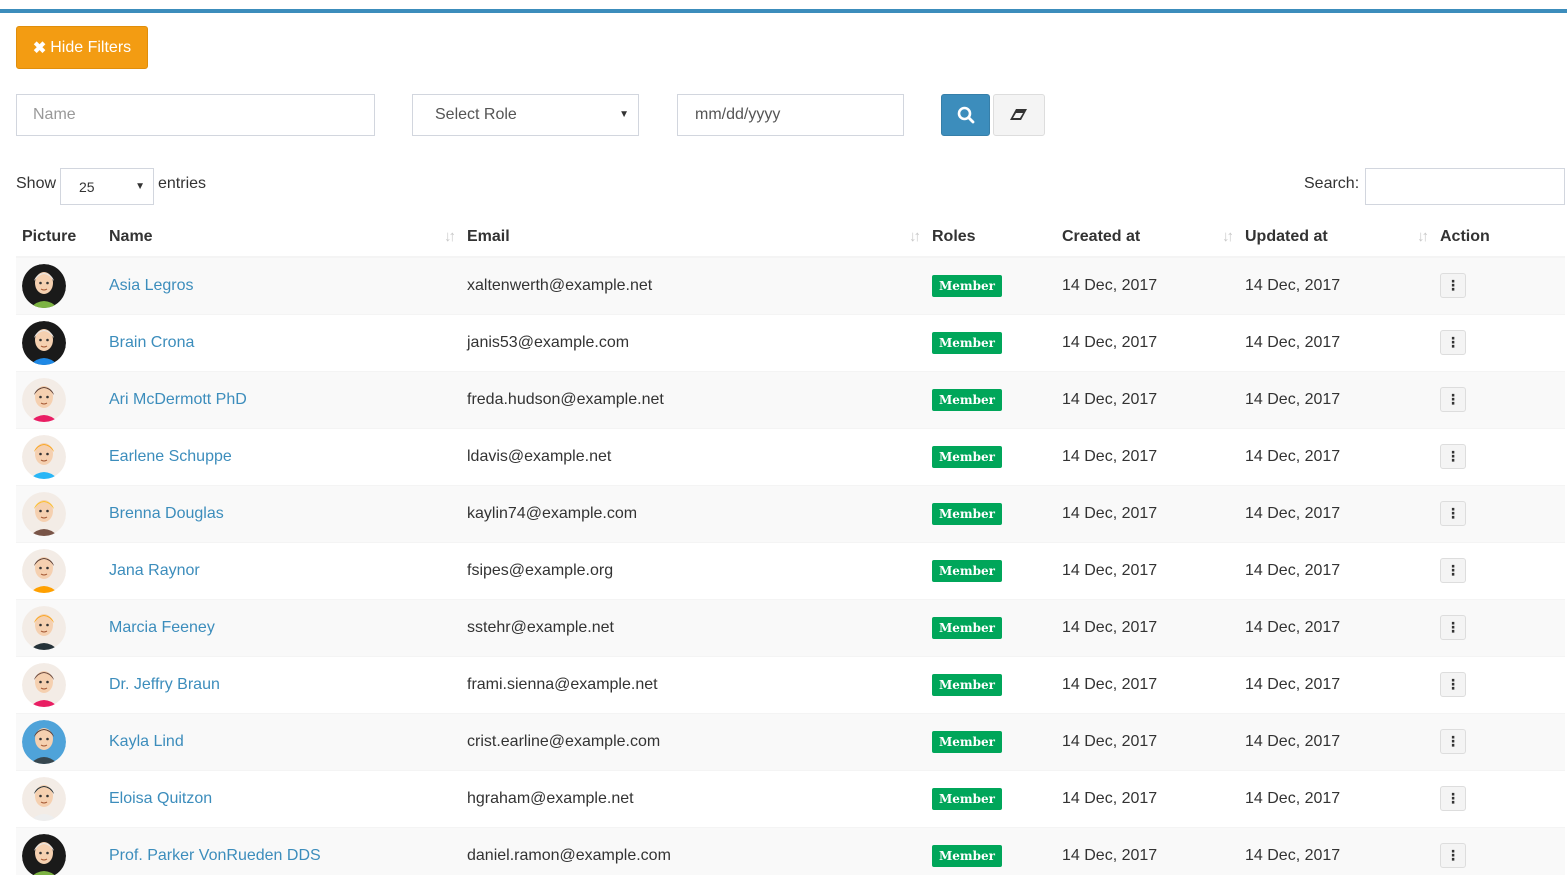  What do you see at coordinates (182, 183) in the screenshot?
I see `entries-label: entries` at bounding box center [182, 183].